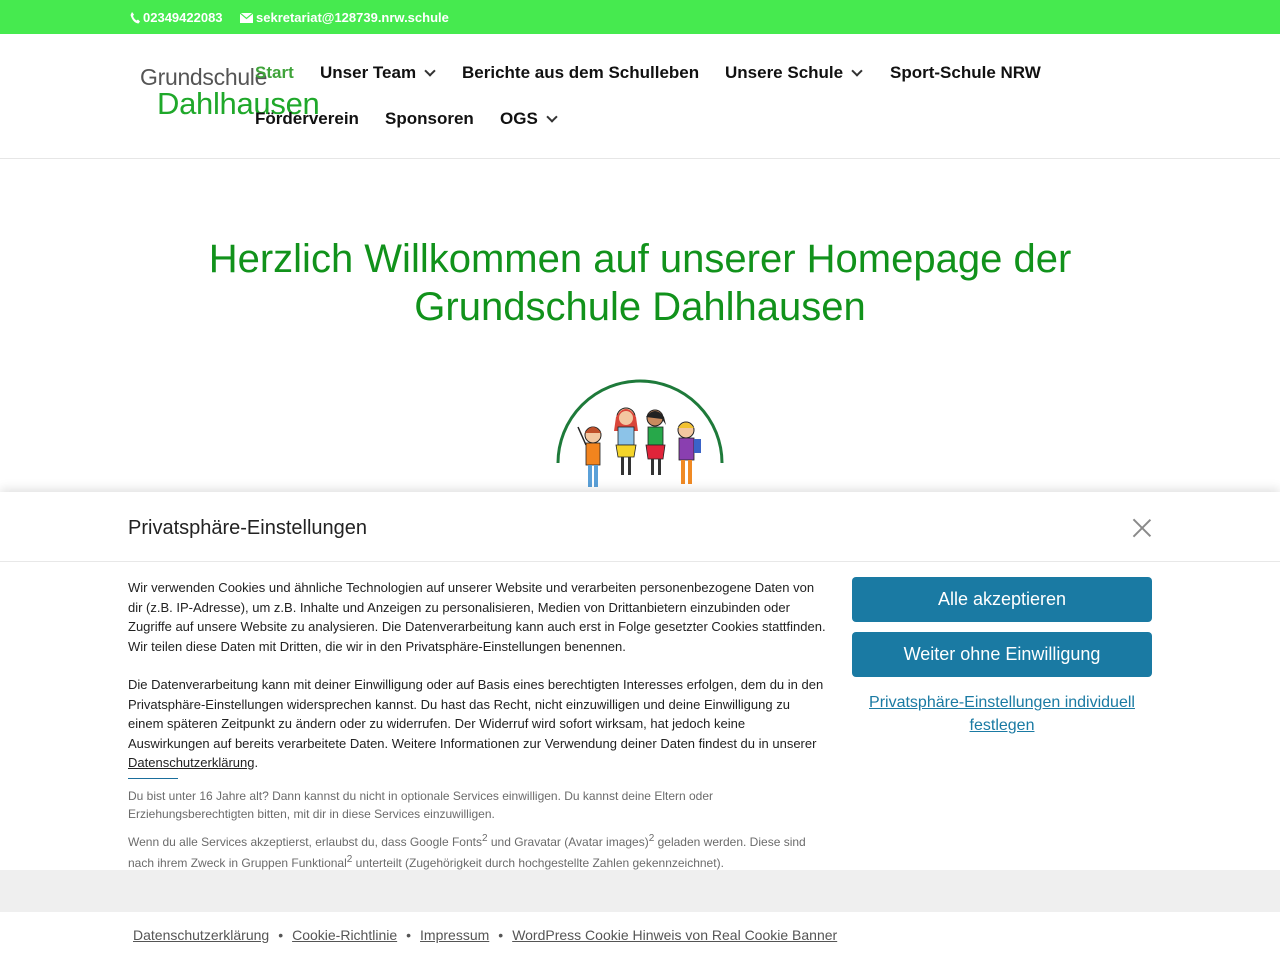 The width and height of the screenshot is (1280, 960). What do you see at coordinates (135, 17) in the screenshot?
I see `phone-icon` at bounding box center [135, 17].